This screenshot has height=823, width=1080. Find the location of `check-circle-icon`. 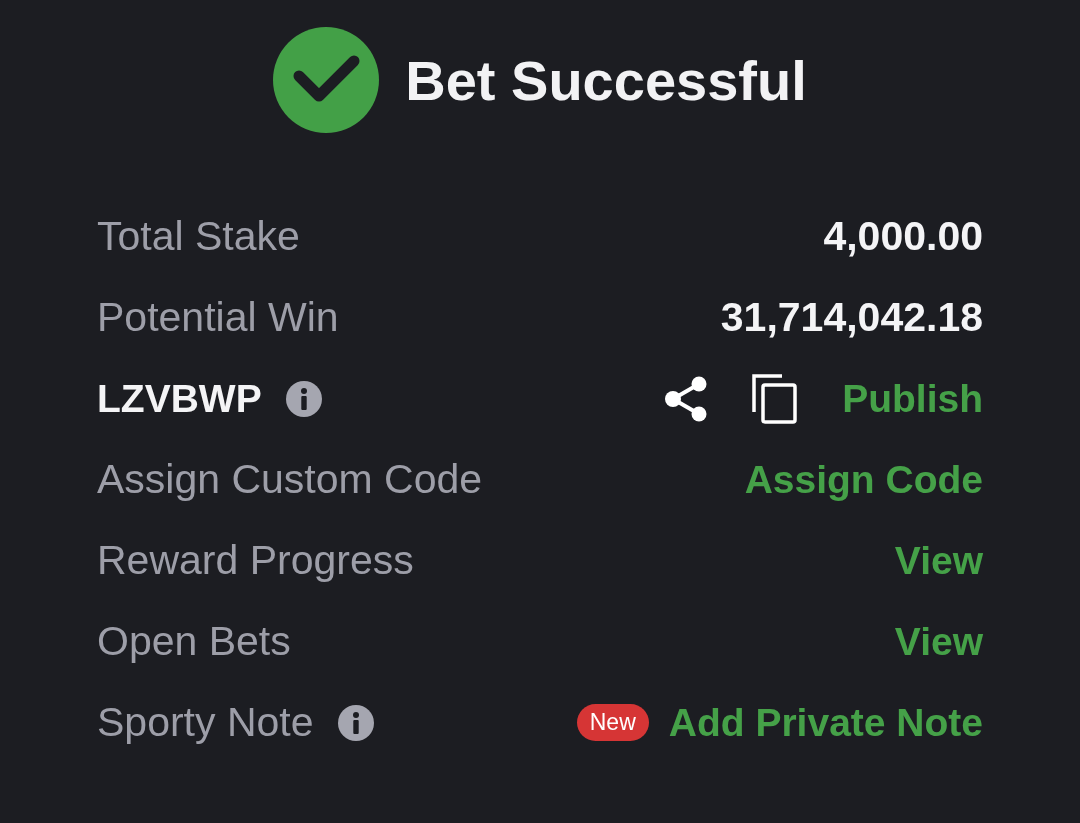

check-circle-icon is located at coordinates (326, 80).